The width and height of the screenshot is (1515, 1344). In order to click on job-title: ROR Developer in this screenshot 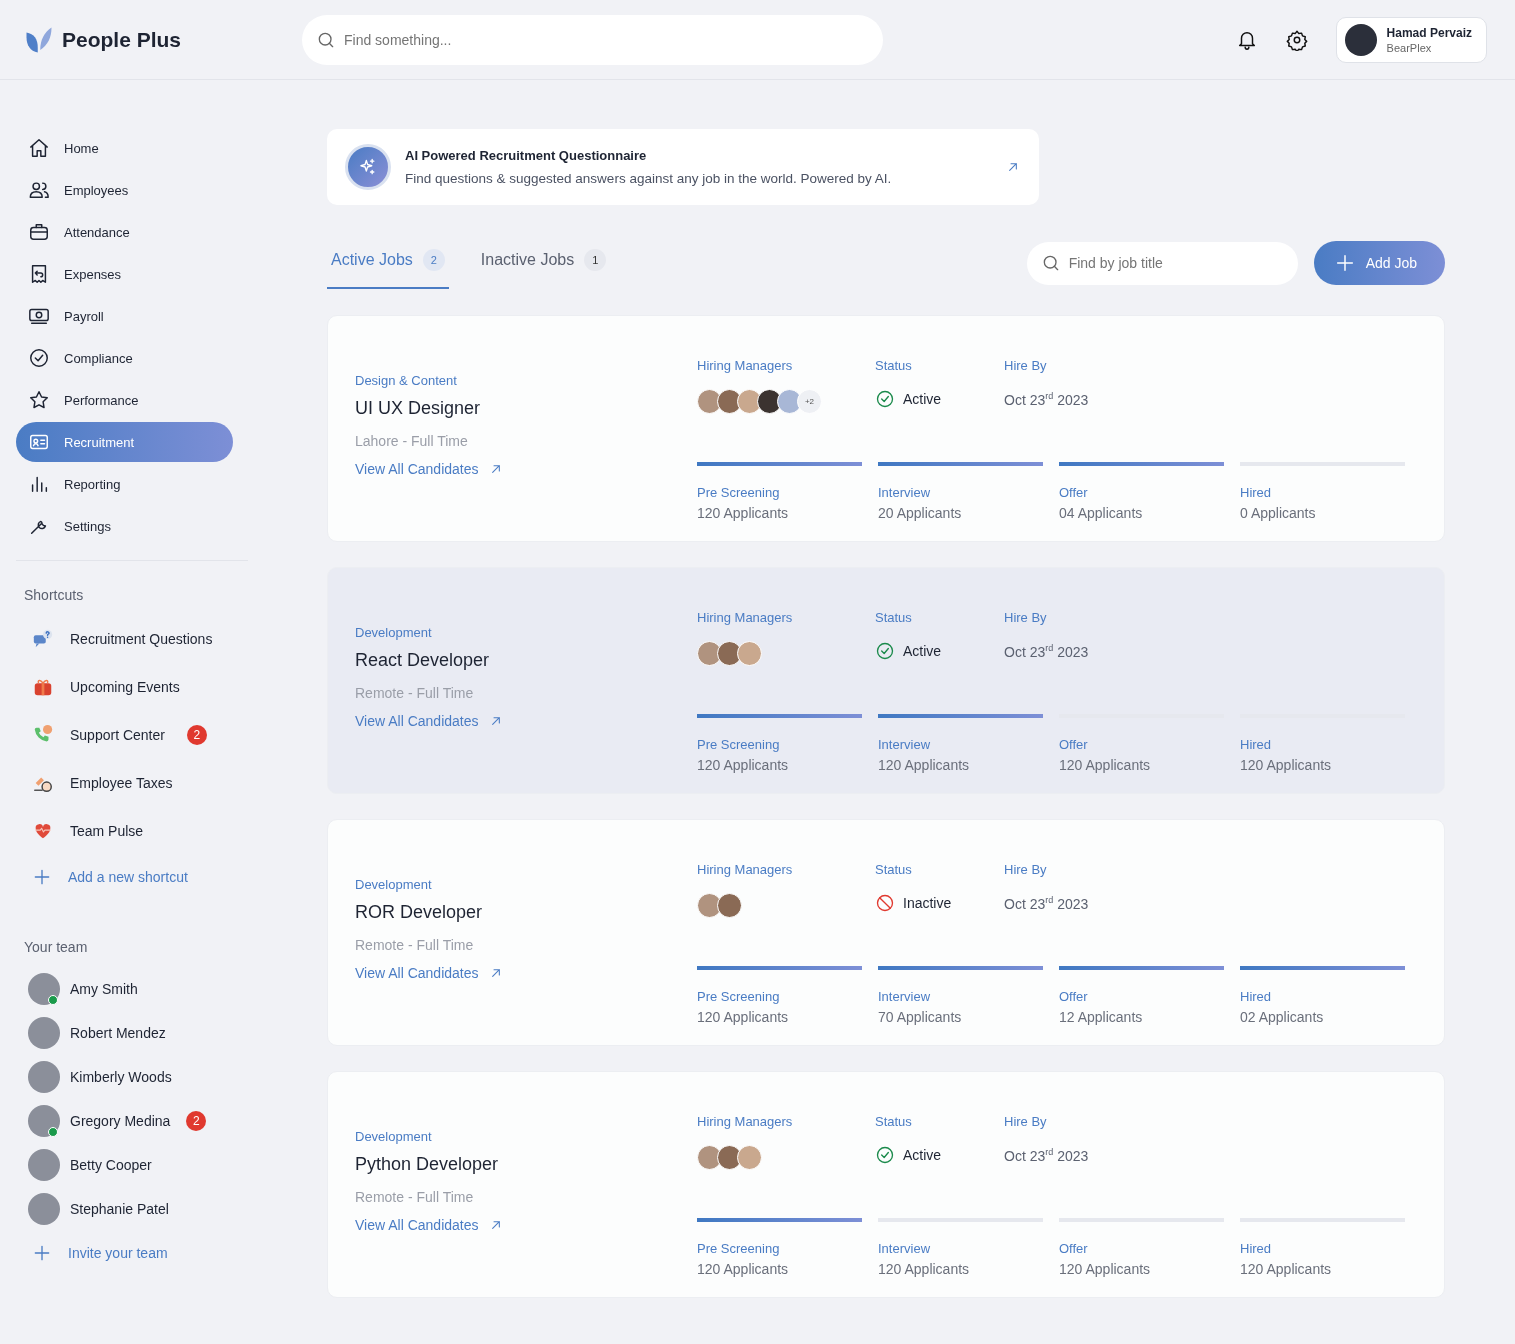, I will do `click(419, 912)`.